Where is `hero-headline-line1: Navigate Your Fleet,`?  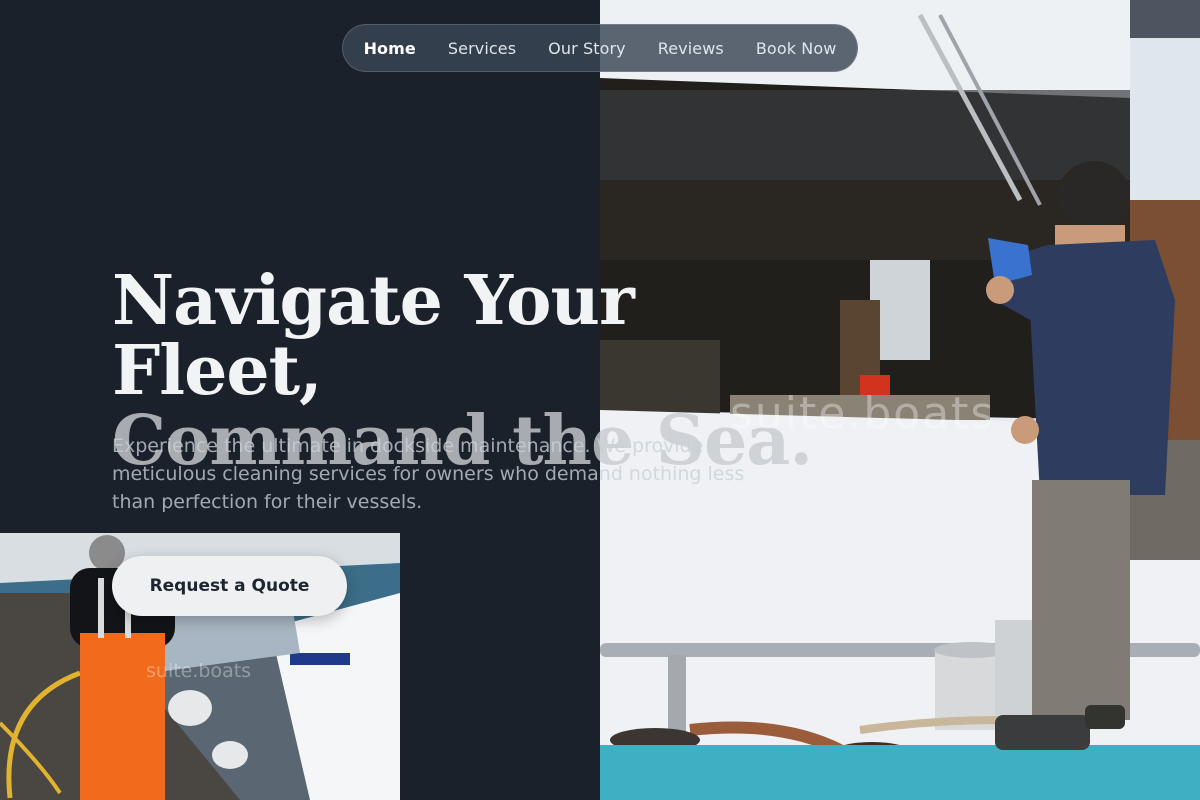
hero-headline-line1: Navigate Your Fleet, is located at coordinates (373, 336).